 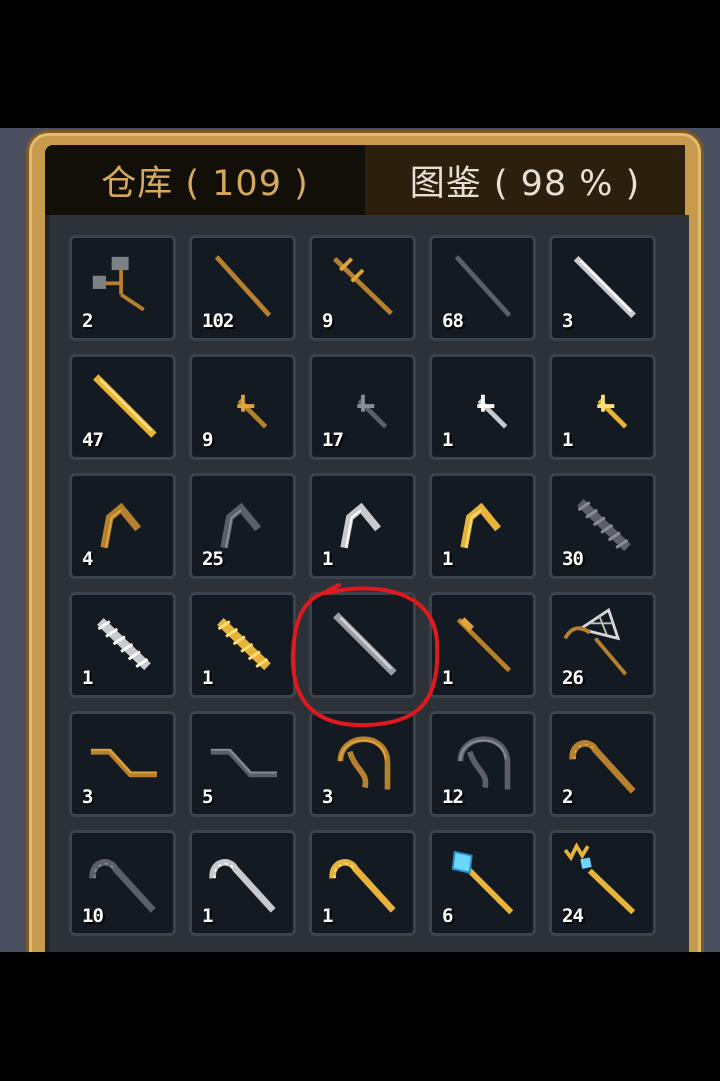 I want to click on item-count: 17, so click(x=333, y=440).